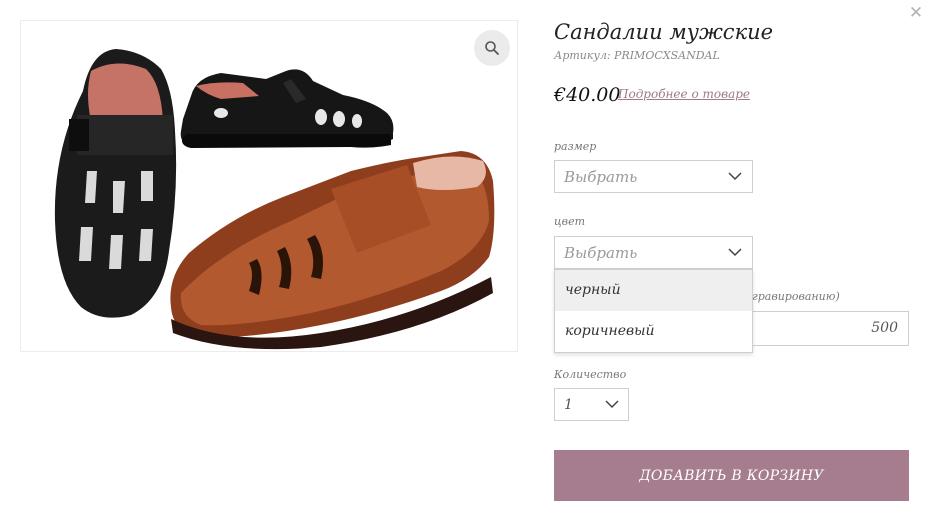  Describe the element at coordinates (575, 146) in the screenshot. I see `size-label: размер` at that location.